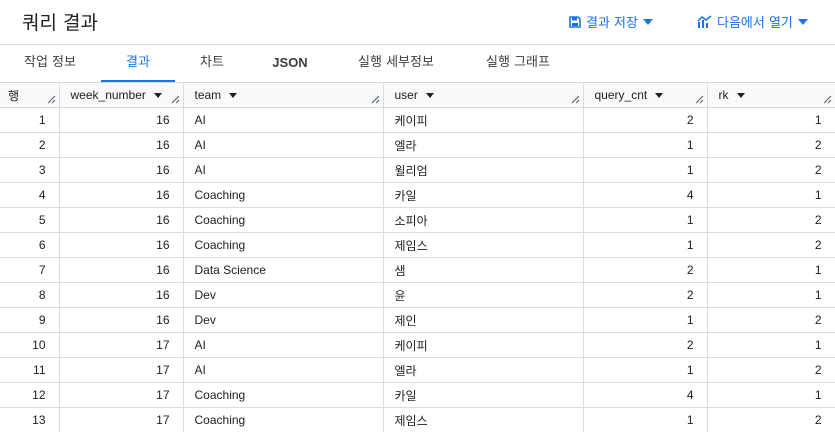 This screenshot has height=432, width=835. What do you see at coordinates (138, 64) in the screenshot?
I see `tab-results: 결과` at bounding box center [138, 64].